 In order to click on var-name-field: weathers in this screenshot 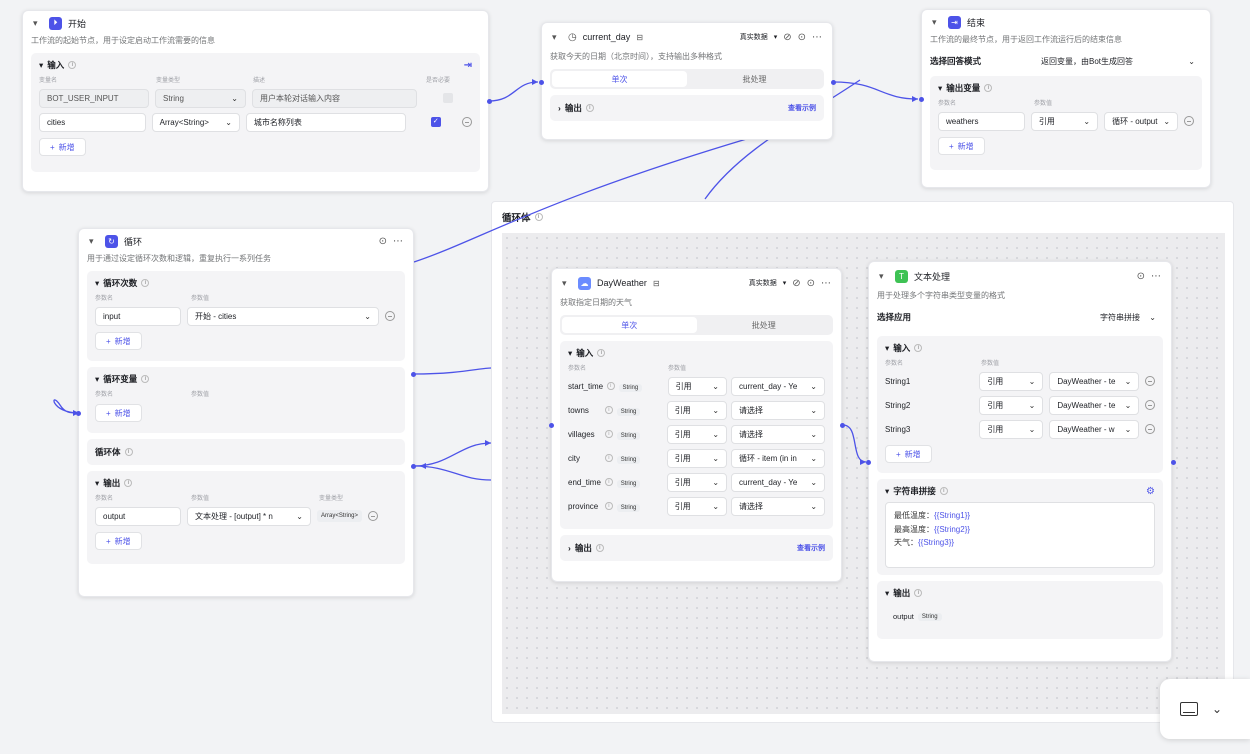, I will do `click(981, 121)`.